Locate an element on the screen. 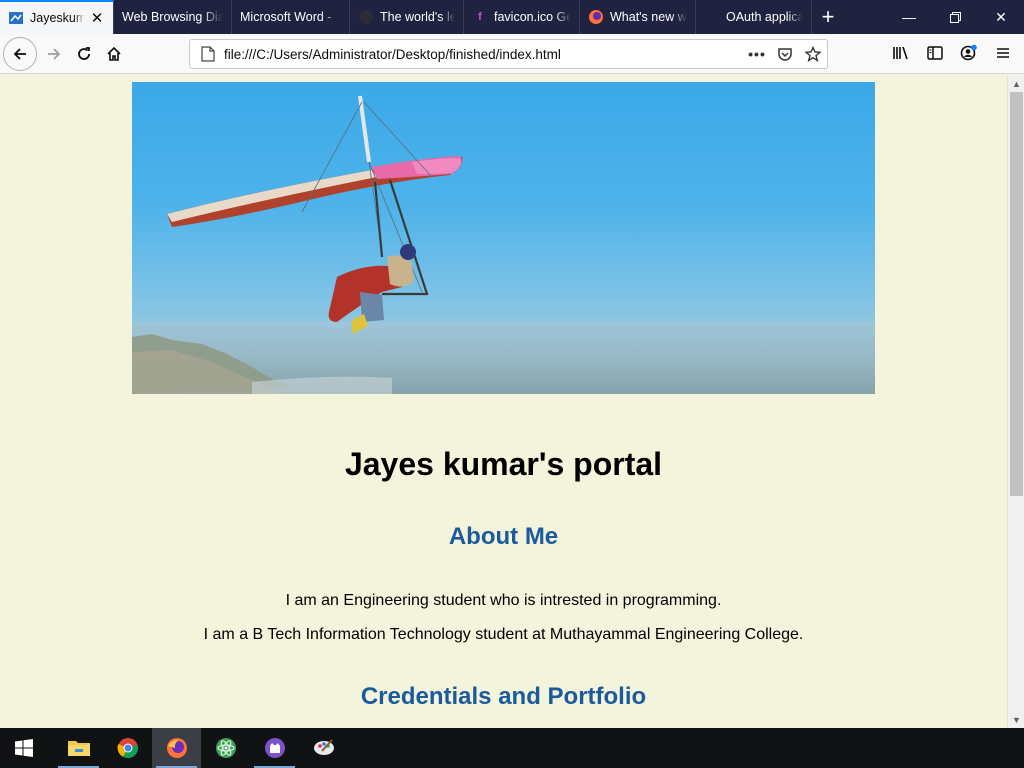 The height and width of the screenshot is (768, 1024). credentials-heading: Credentials and Portfolio is located at coordinates (503, 696).